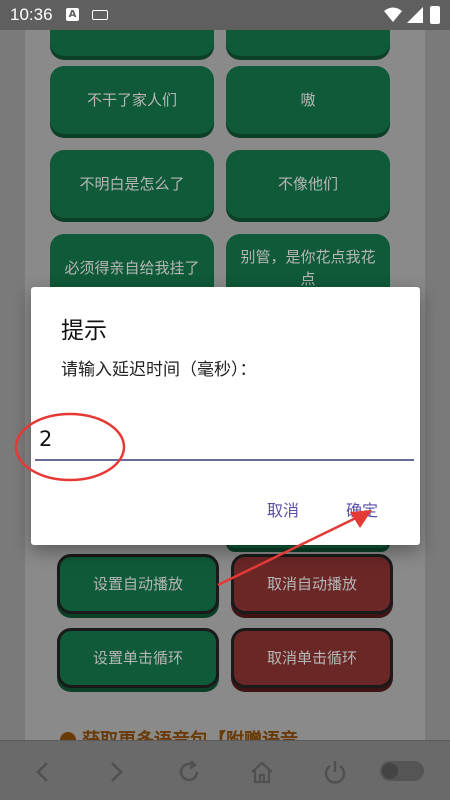  What do you see at coordinates (132, 100) in the screenshot?
I see `voice-tile: 不干了家人们` at bounding box center [132, 100].